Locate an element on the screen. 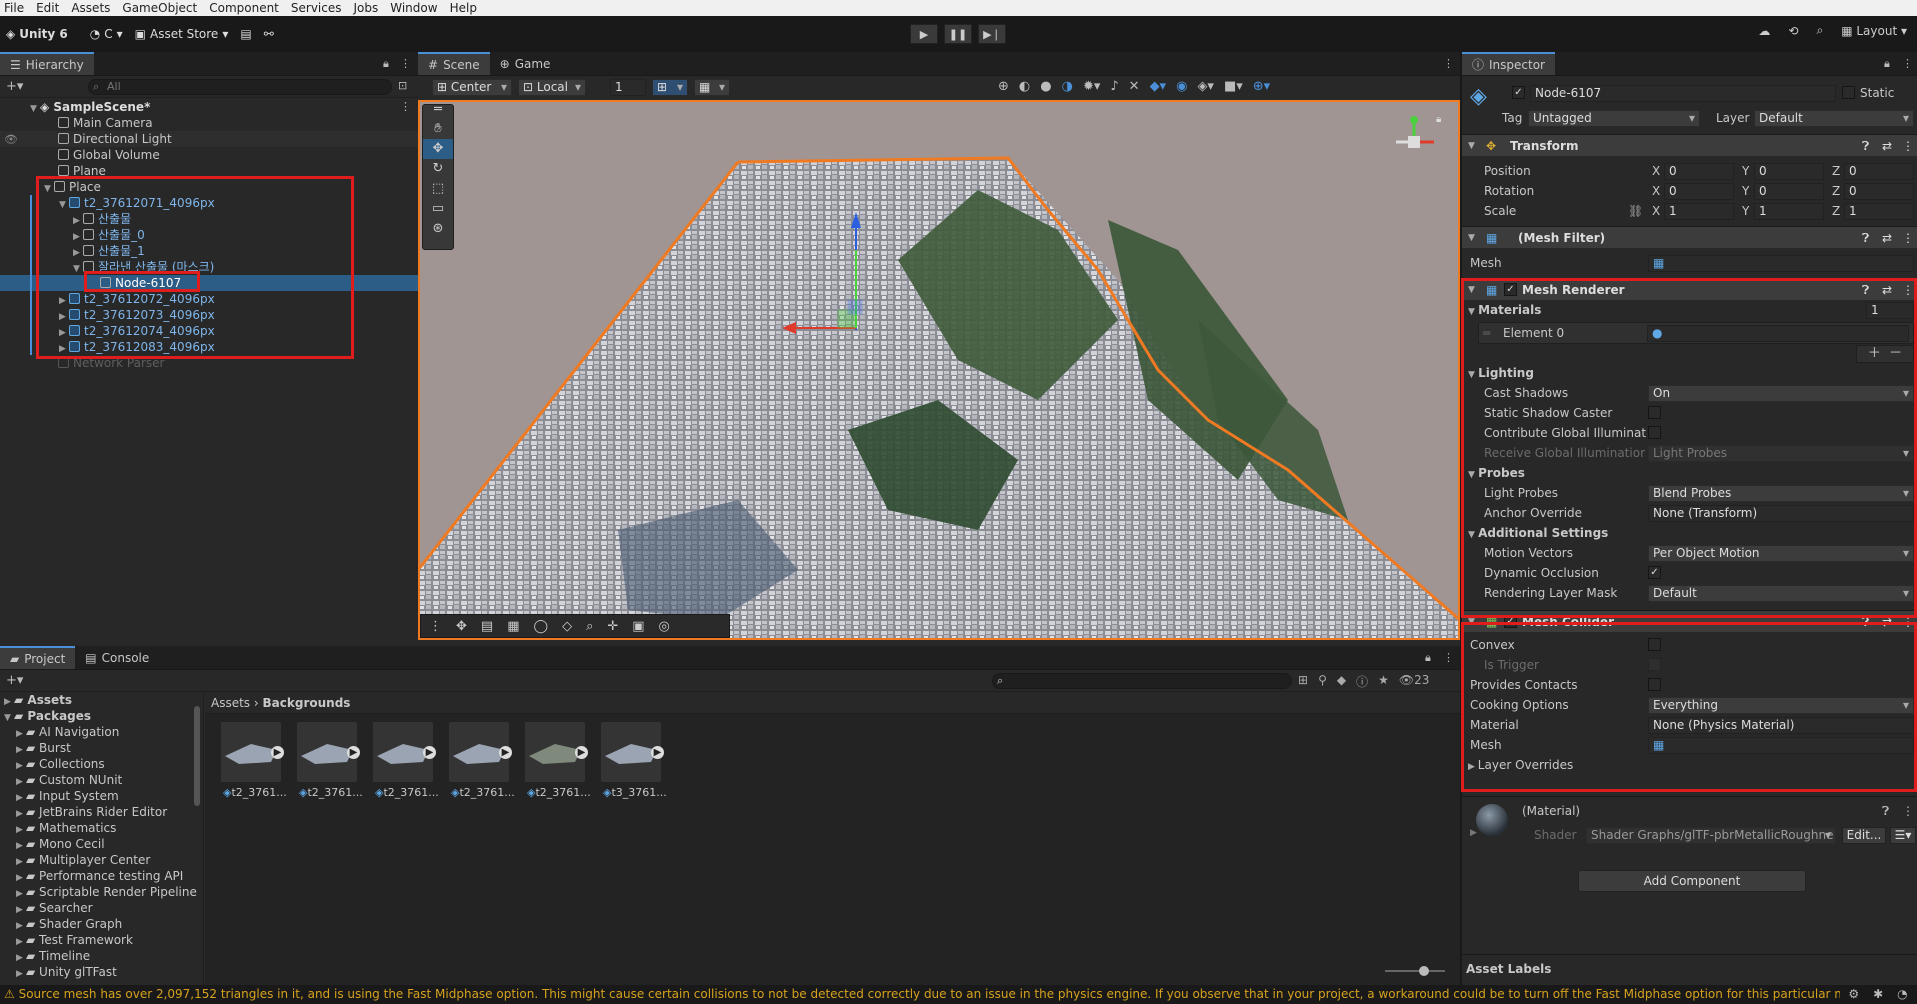 This screenshot has width=1917, height=1004. tree-folder-assets: ▶ ▰ Assets is located at coordinates (38, 700).